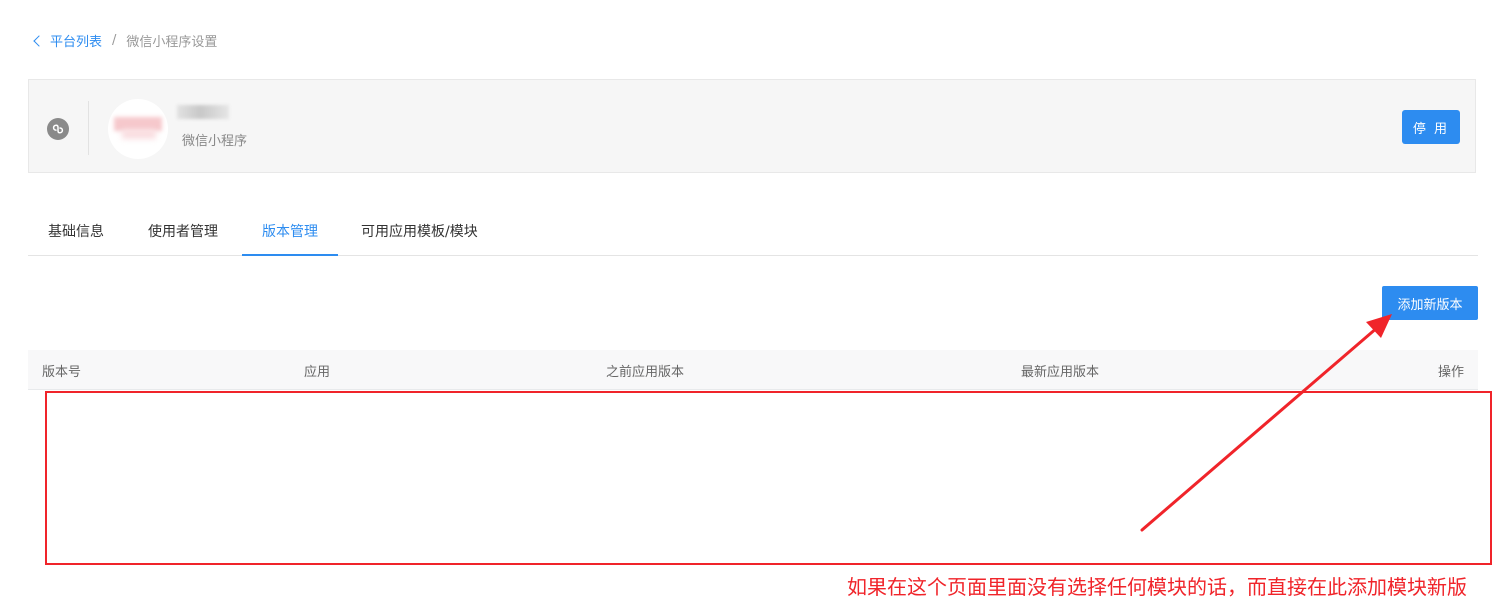  I want to click on annotation-text: 如果在这个页面里面没有选择任何模块的话，而直接在此添加模块新版, so click(1157, 587).